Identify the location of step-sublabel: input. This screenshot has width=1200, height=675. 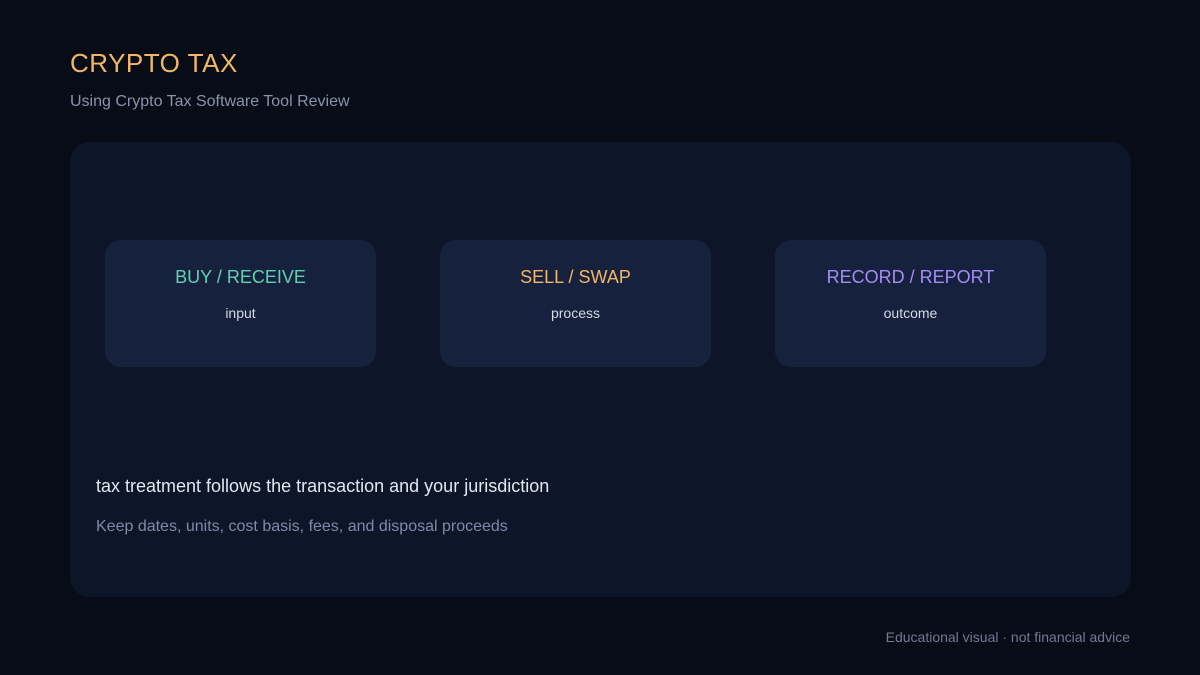
(240, 313).